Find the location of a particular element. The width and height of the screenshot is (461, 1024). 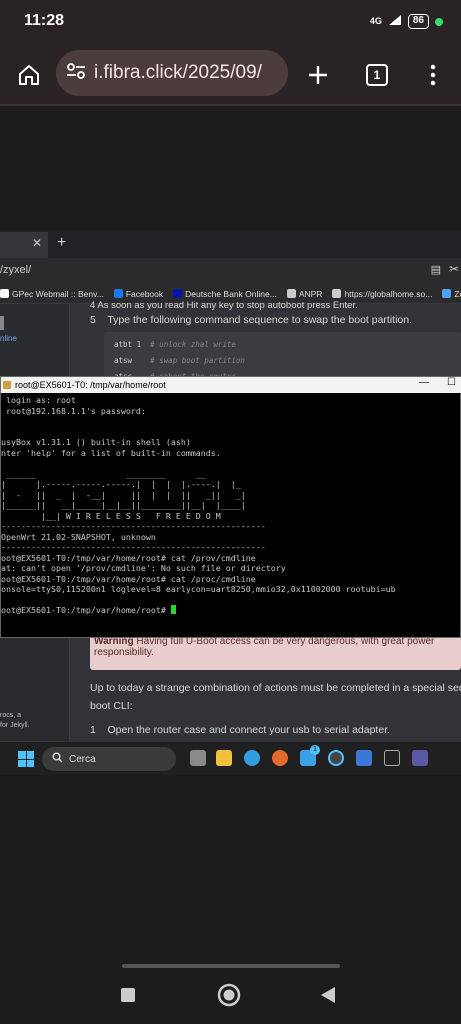

close-icon: ✕ is located at coordinates (37, 243).